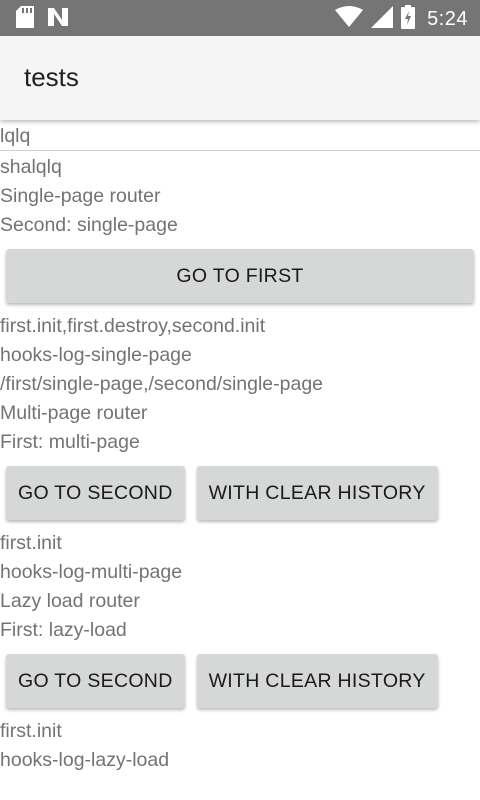  What do you see at coordinates (240, 137) in the screenshot?
I see `header-line: lqlq` at bounding box center [240, 137].